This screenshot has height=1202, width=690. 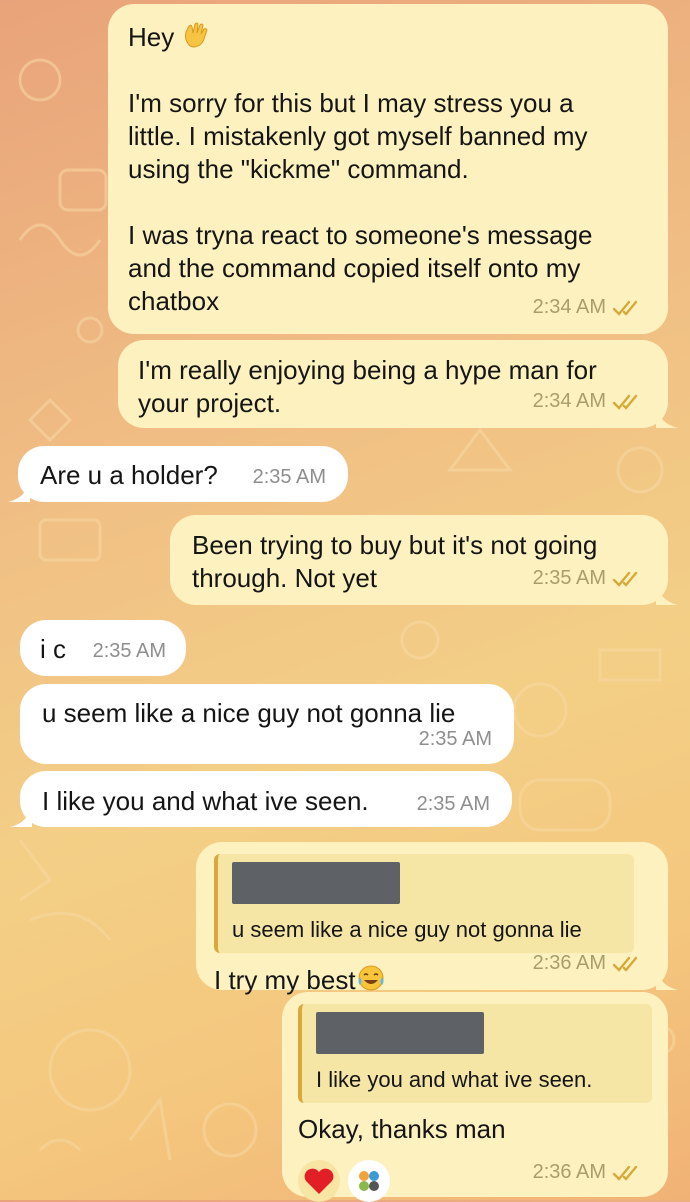 I want to click on red-heart-icon, so click(x=319, y=1181).